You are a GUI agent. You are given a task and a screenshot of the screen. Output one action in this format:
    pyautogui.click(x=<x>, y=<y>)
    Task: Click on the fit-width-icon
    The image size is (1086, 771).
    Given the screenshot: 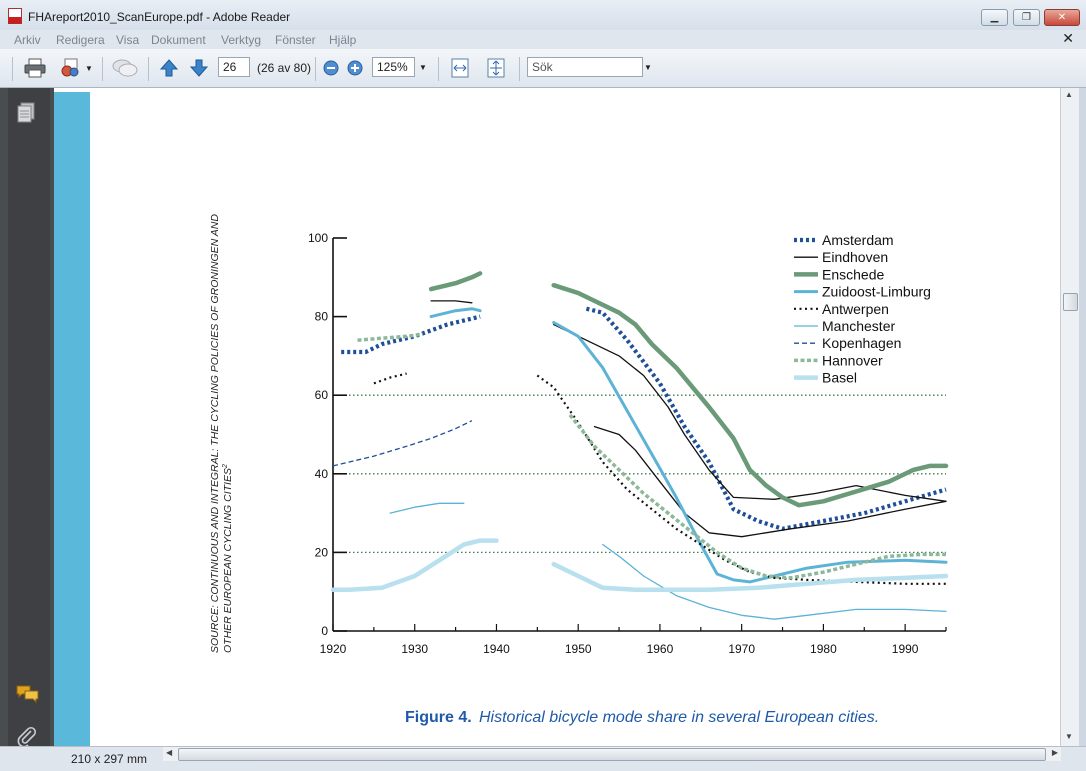 What is the action you would take?
    pyautogui.click(x=460, y=68)
    